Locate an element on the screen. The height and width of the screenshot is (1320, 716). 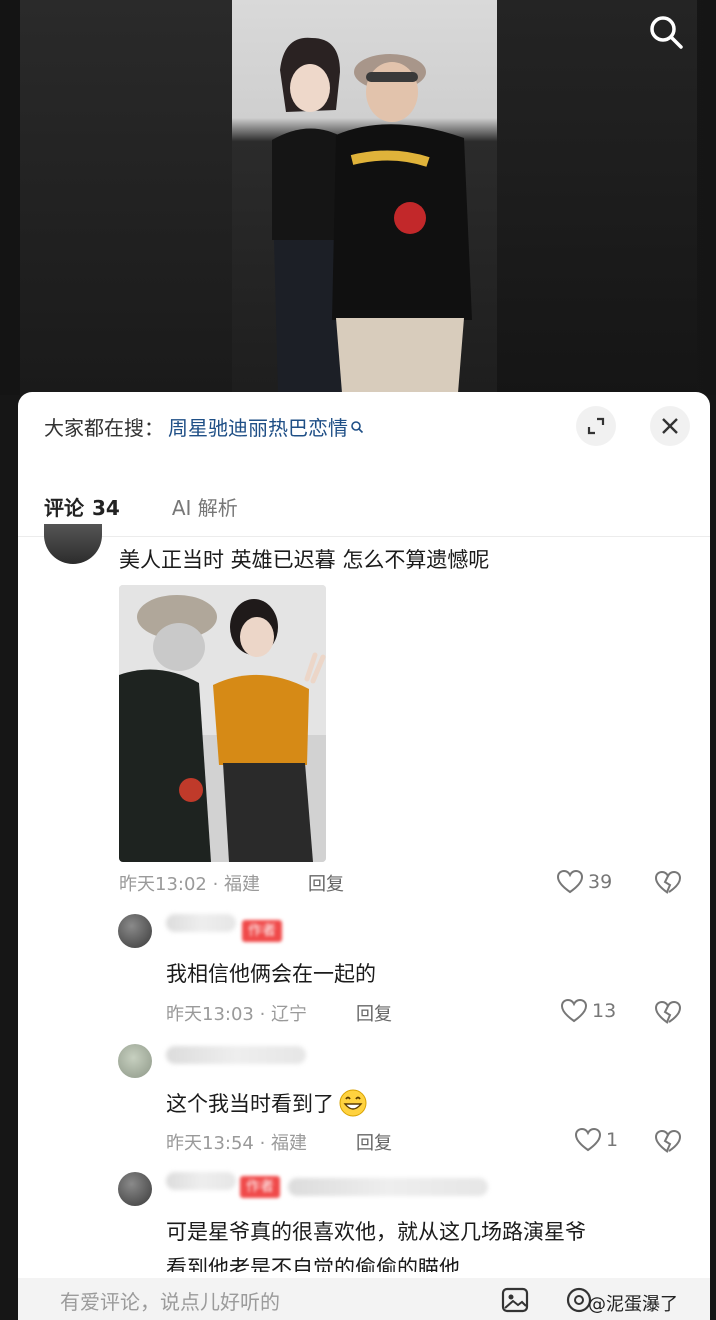
comment-image is located at coordinates (222, 723).